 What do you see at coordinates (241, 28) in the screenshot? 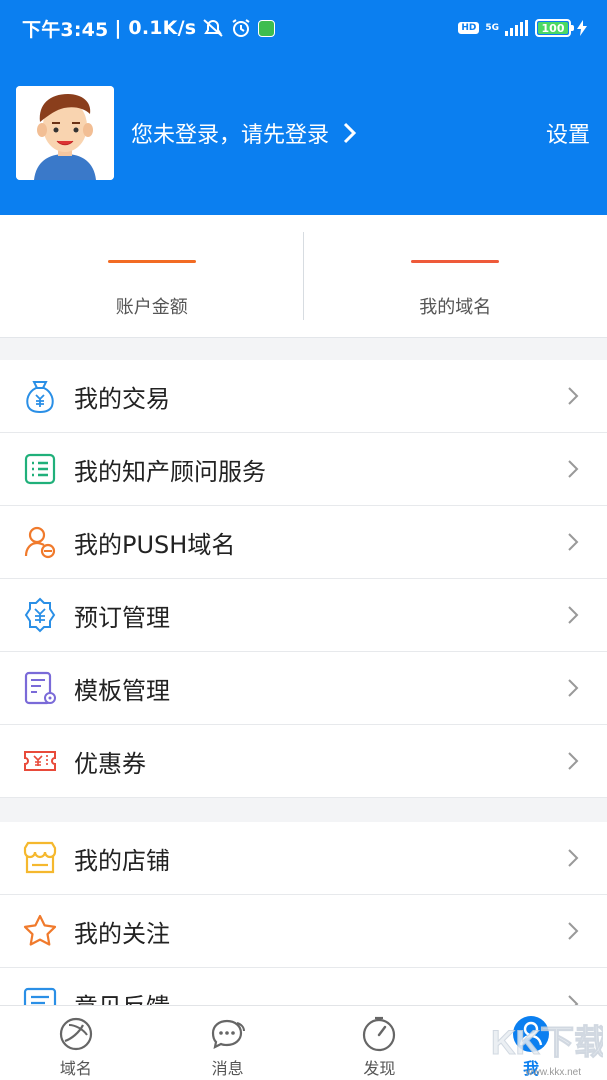
I see `alarm-icon` at bounding box center [241, 28].